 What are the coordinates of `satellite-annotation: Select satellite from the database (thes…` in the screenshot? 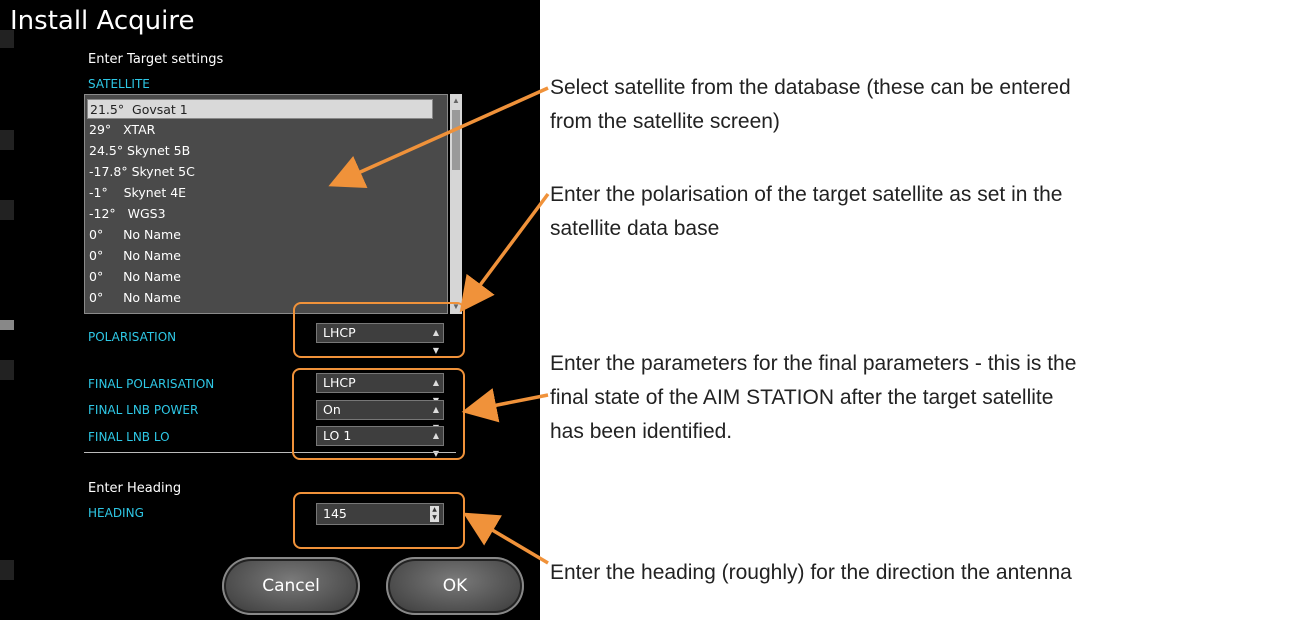 It's located at (810, 105).